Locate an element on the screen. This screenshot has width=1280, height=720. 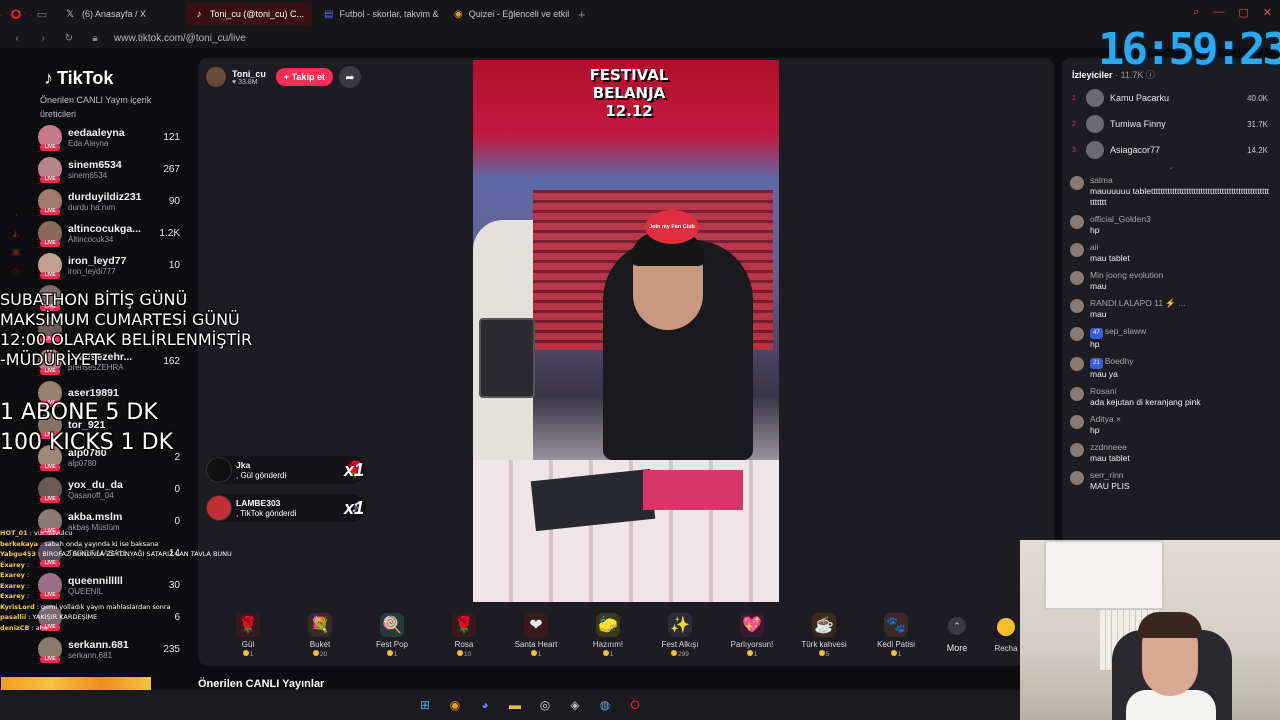
message-user: serr_rinn is located at coordinates (1110, 475).